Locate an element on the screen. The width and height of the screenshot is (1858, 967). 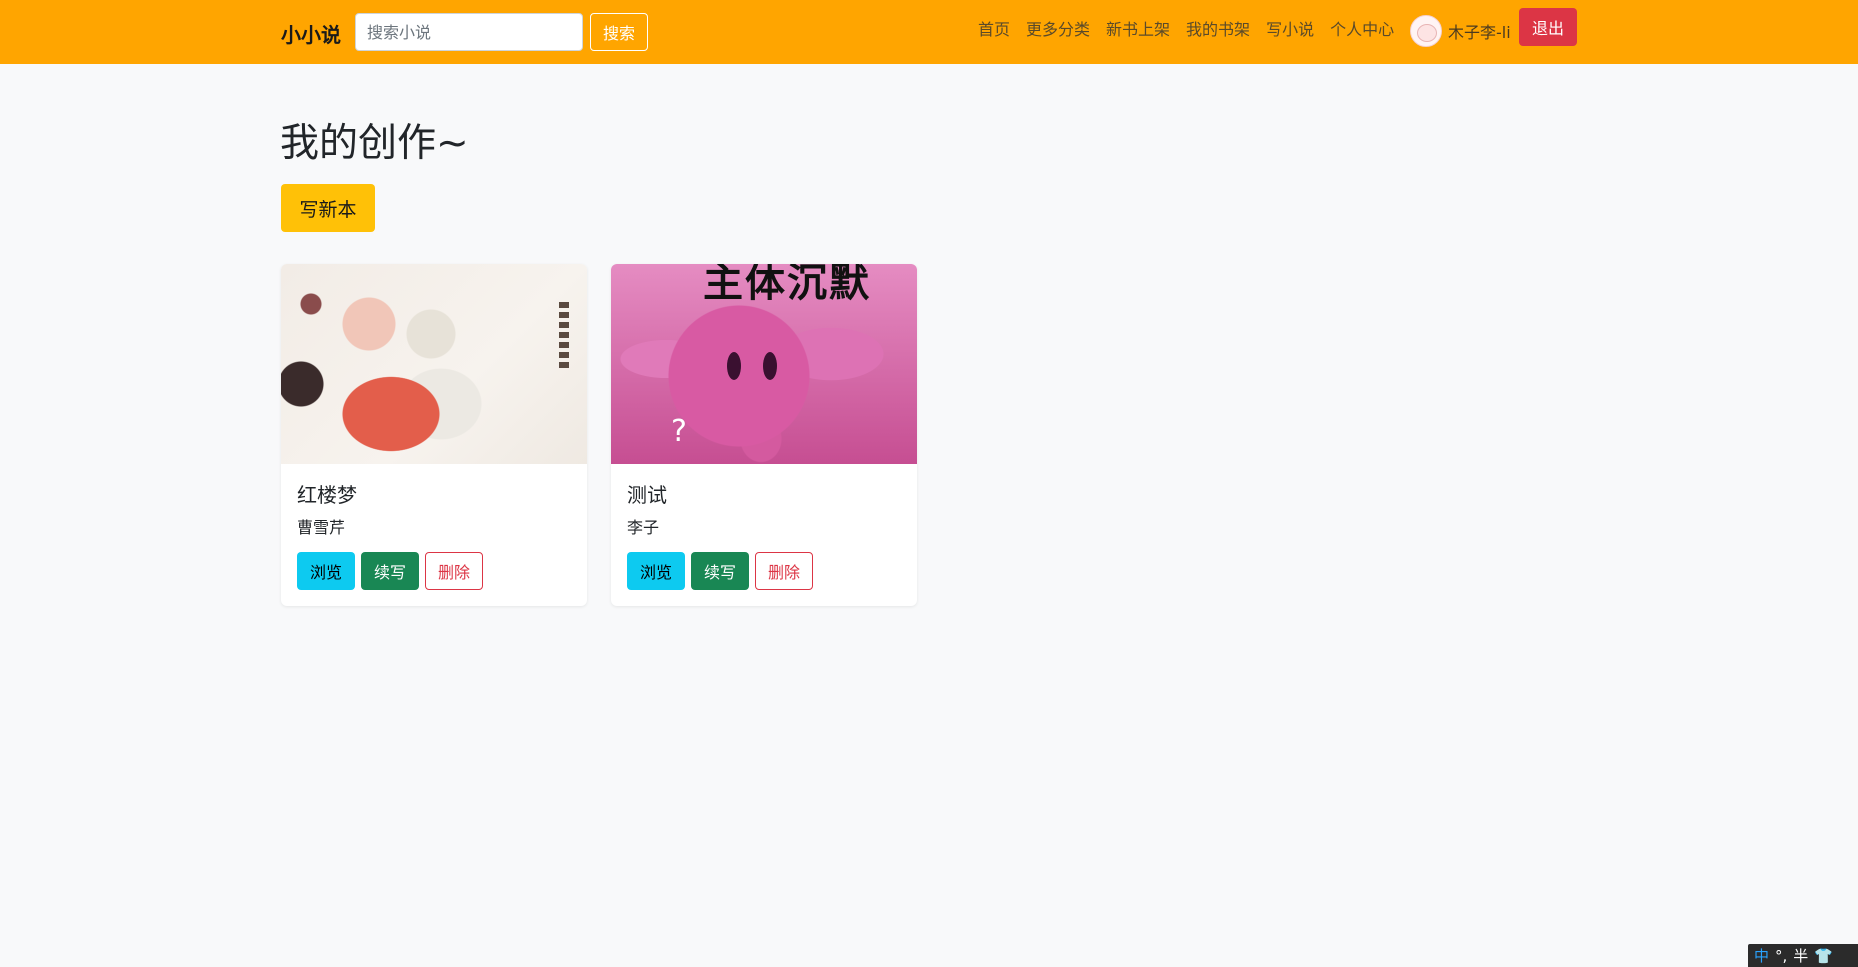
nav-bookshelf: 我的书架 is located at coordinates (1218, 28).